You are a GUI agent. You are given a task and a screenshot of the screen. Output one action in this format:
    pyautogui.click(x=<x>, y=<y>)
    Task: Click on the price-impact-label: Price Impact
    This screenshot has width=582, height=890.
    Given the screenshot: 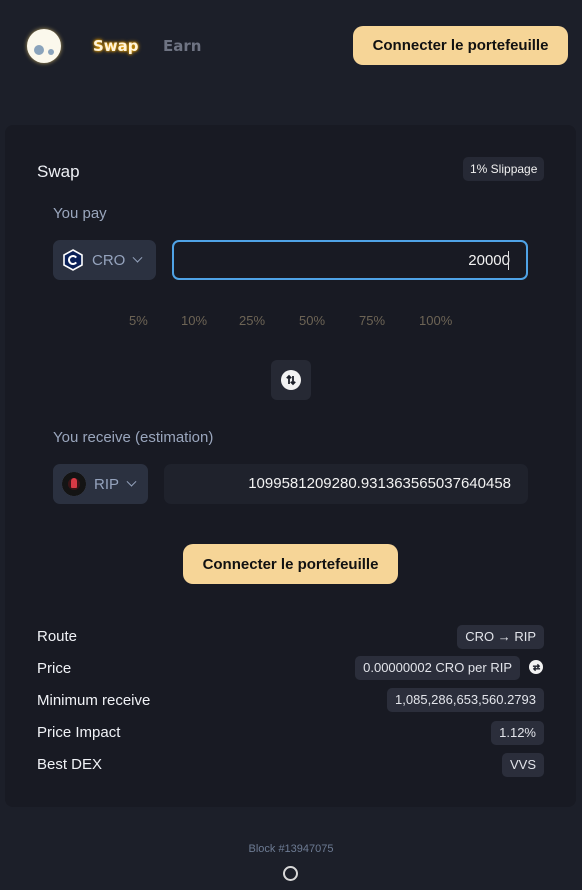 What is the action you would take?
    pyautogui.click(x=79, y=732)
    